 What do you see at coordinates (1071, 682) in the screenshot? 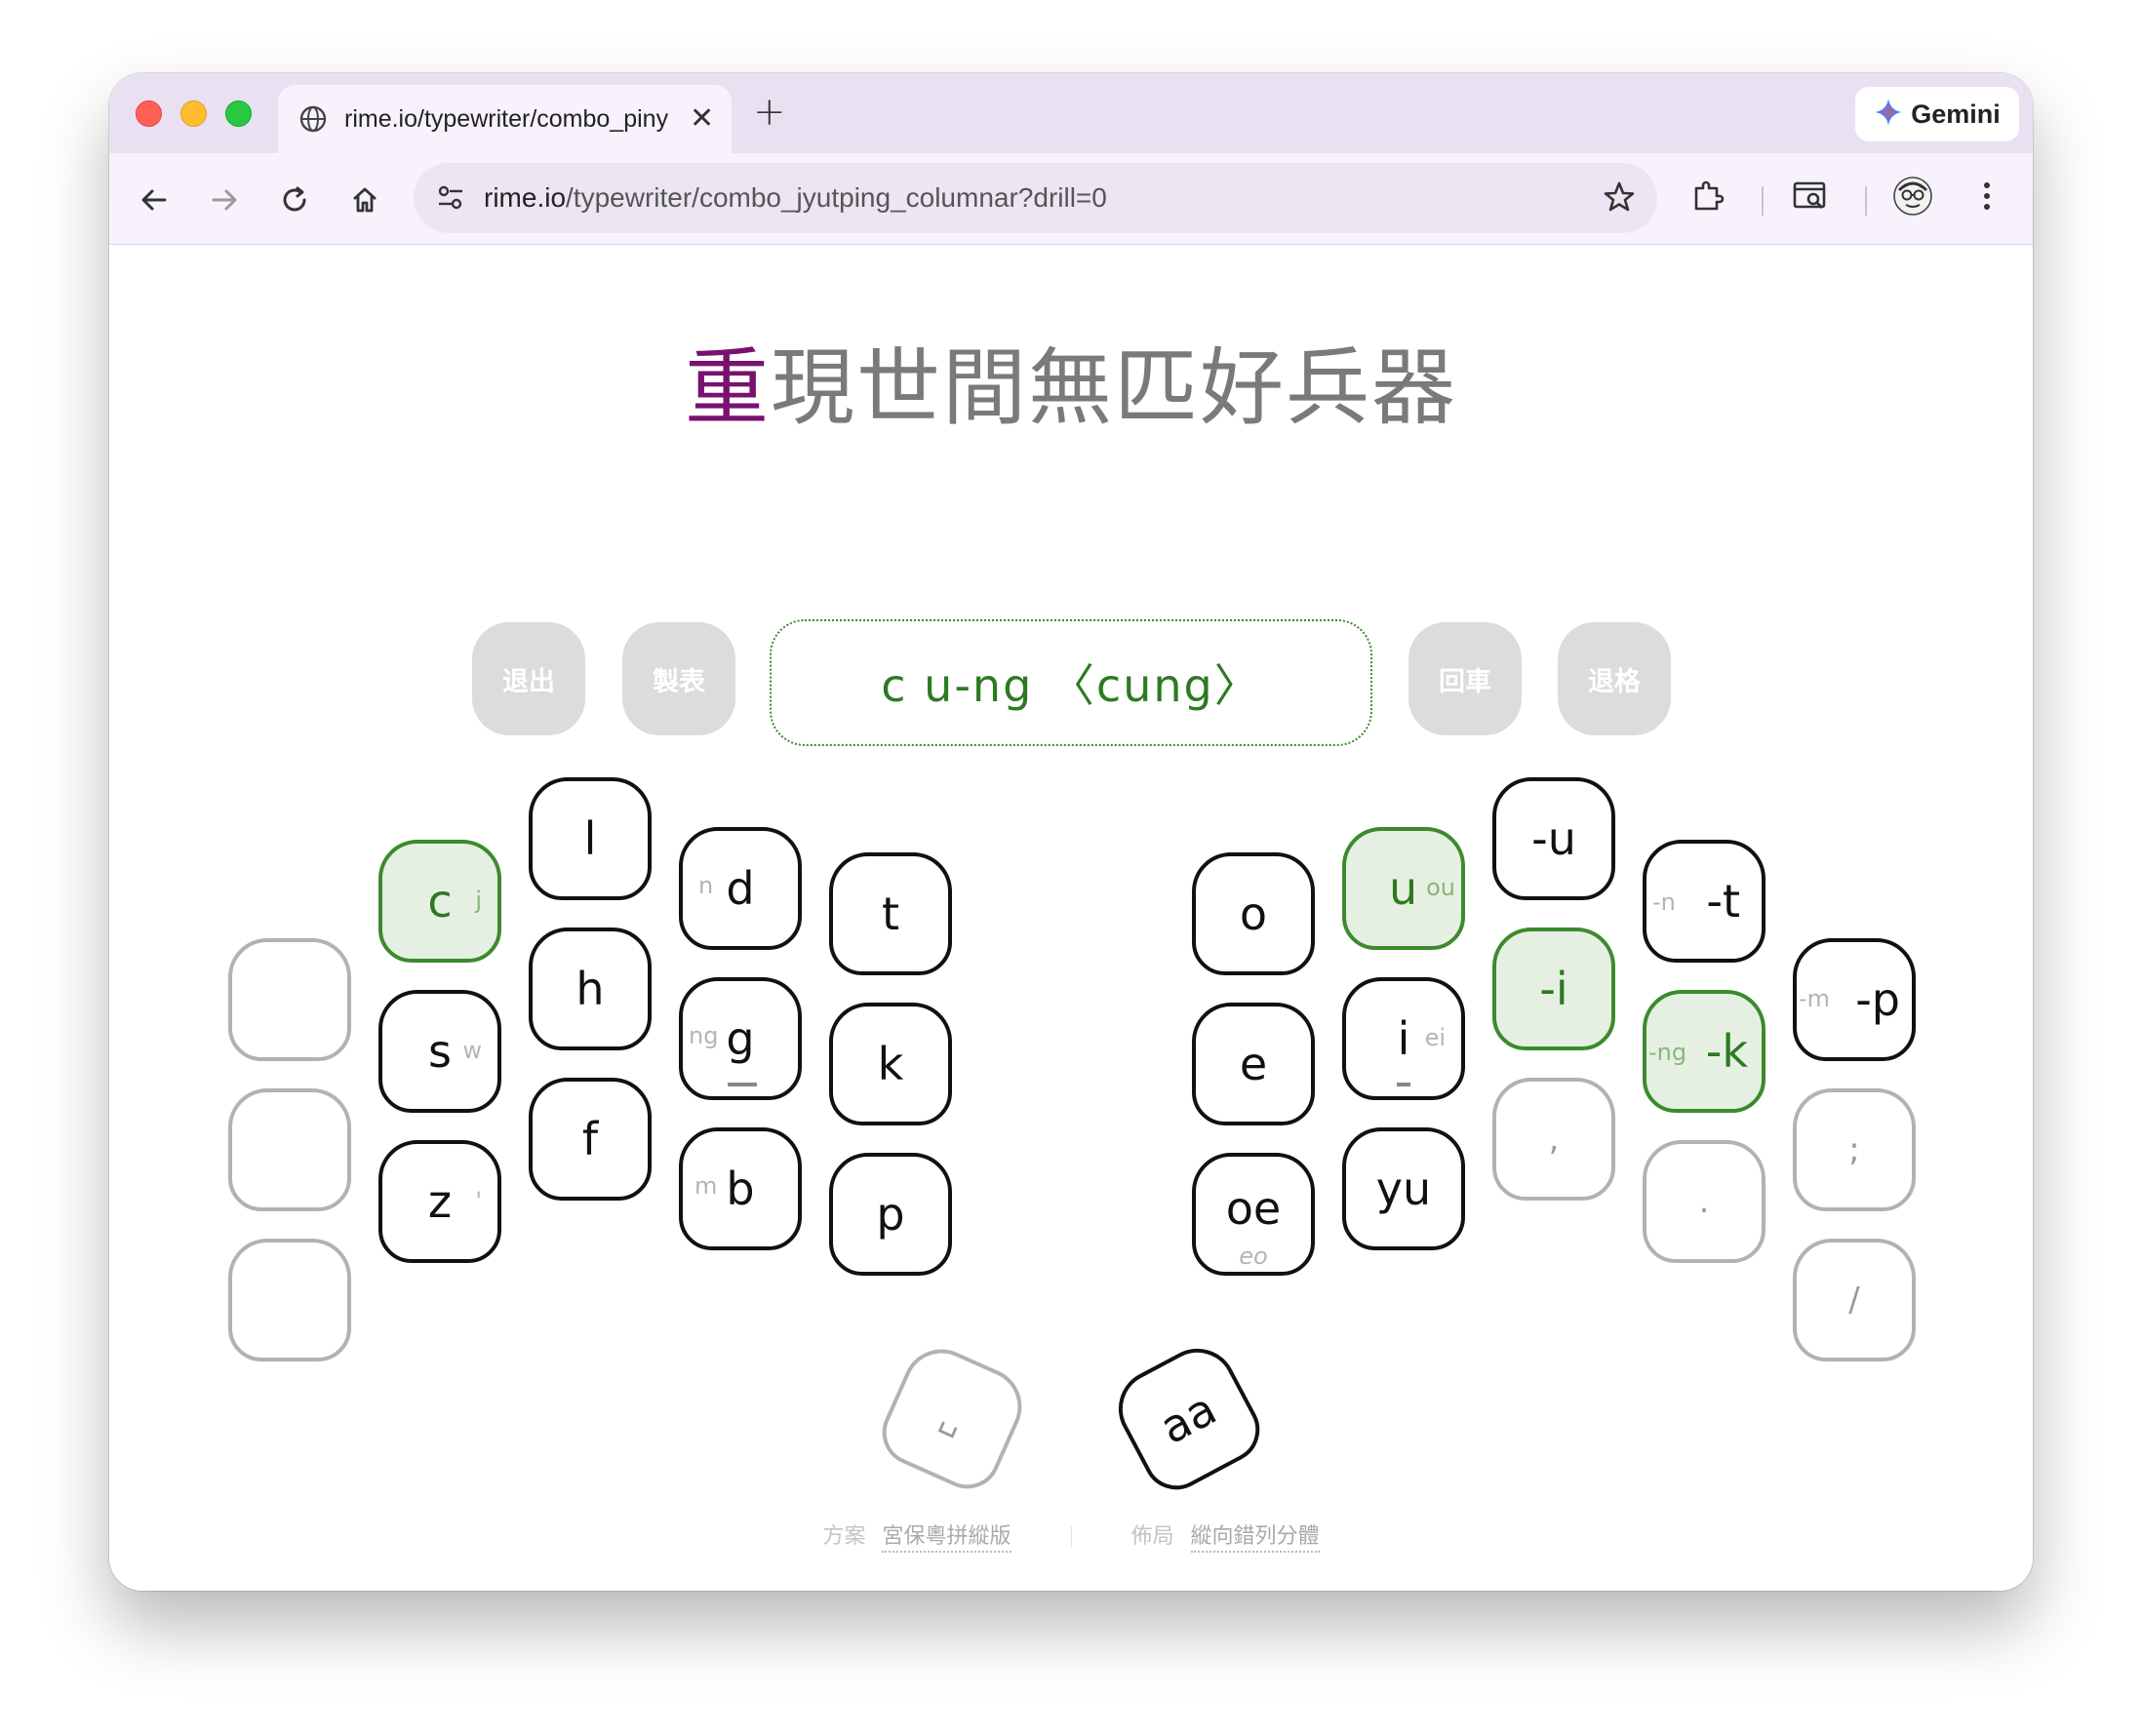
I see `composition-display: c u-ng 〈cung〉` at bounding box center [1071, 682].